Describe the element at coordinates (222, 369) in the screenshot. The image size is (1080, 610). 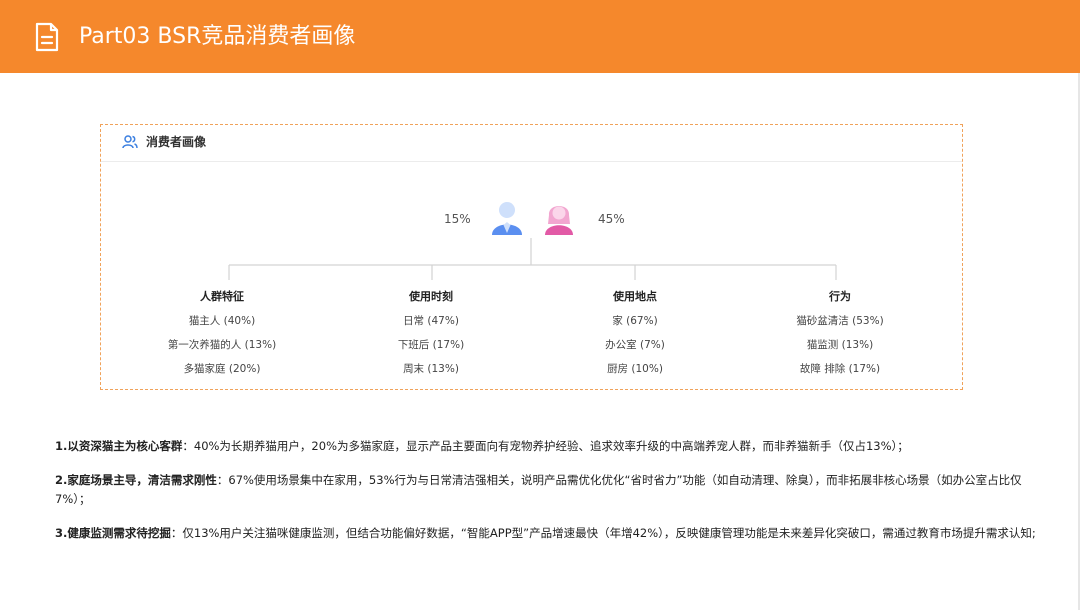
I see `list-item: 多猫家庭 (20%)` at that location.